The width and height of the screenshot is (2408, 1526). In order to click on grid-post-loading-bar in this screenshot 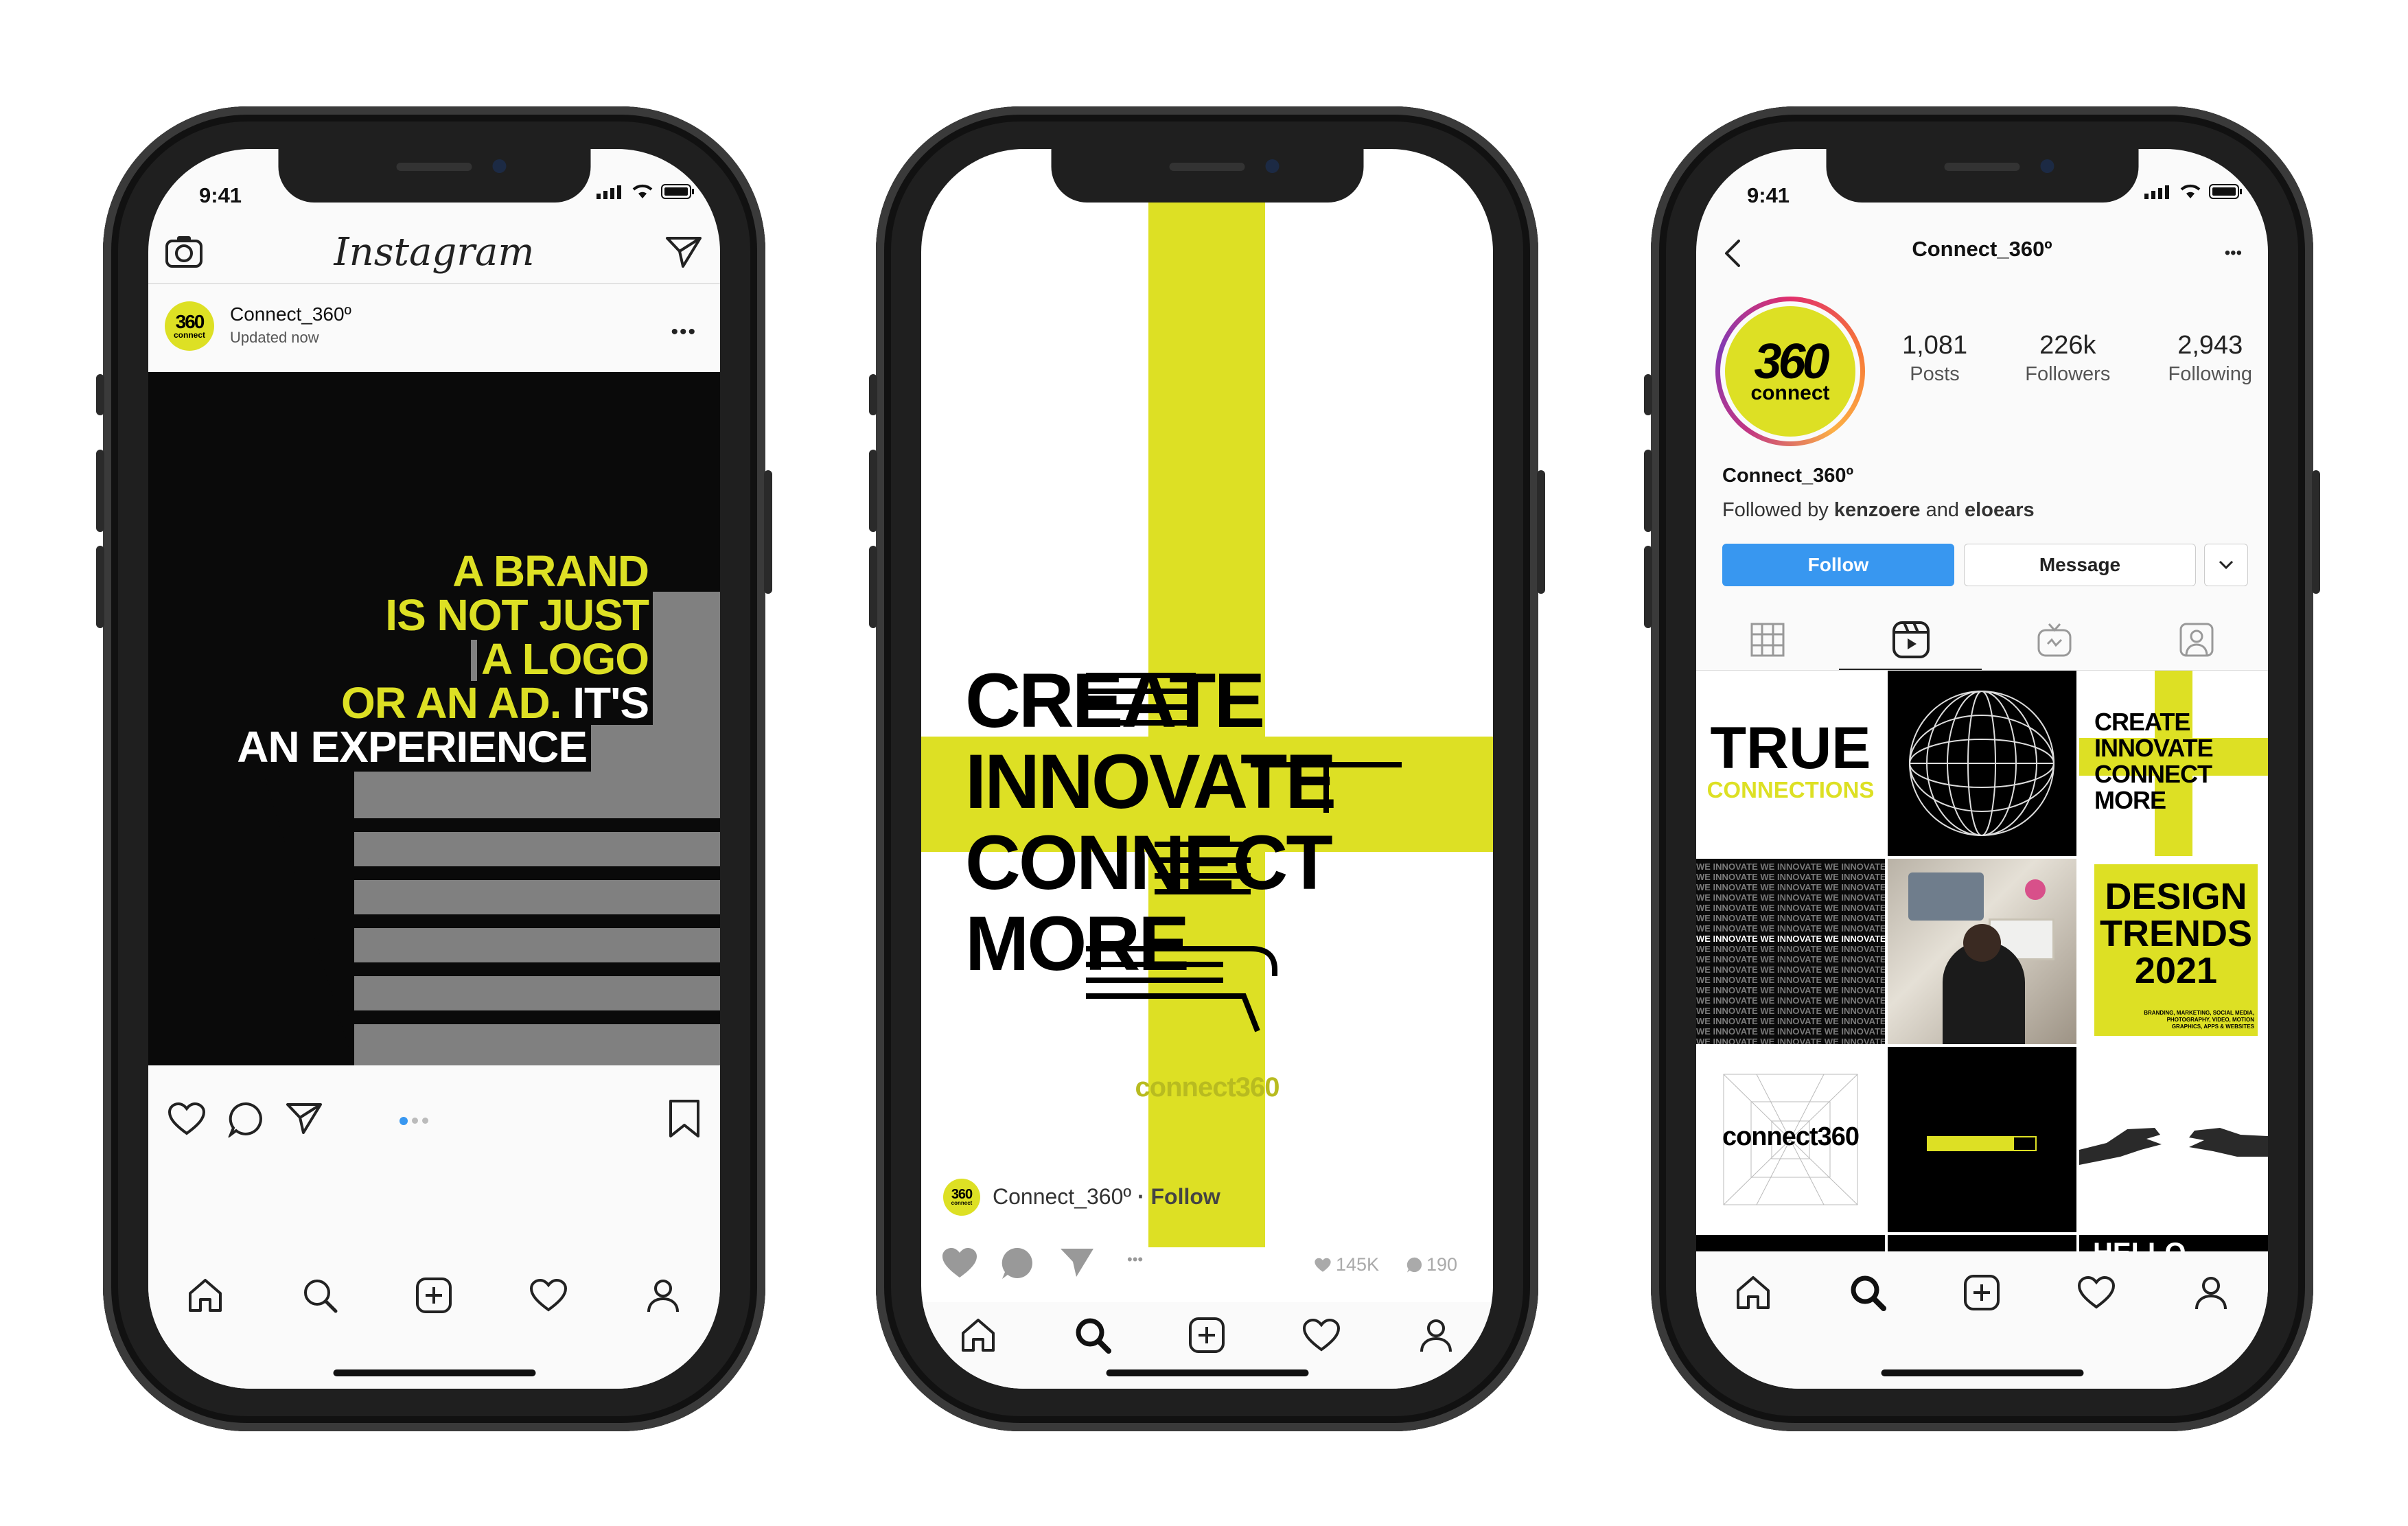, I will do `click(1982, 1139)`.